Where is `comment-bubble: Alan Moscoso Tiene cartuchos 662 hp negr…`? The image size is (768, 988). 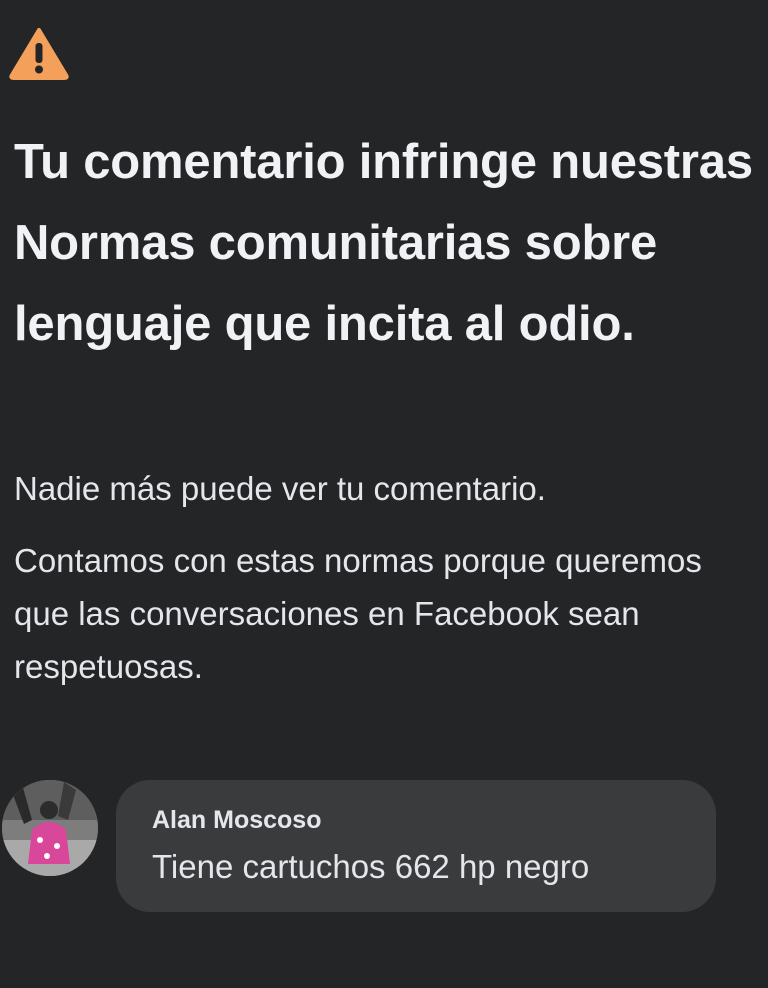 comment-bubble: Alan Moscoso Tiene cartuchos 662 hp negr… is located at coordinates (416, 846).